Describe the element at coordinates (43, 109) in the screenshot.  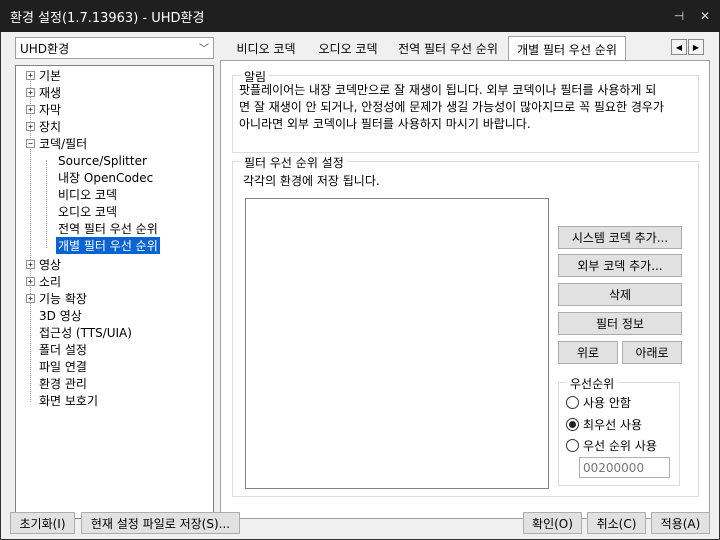
I see `tree-item-subtitles: + 자막` at that location.